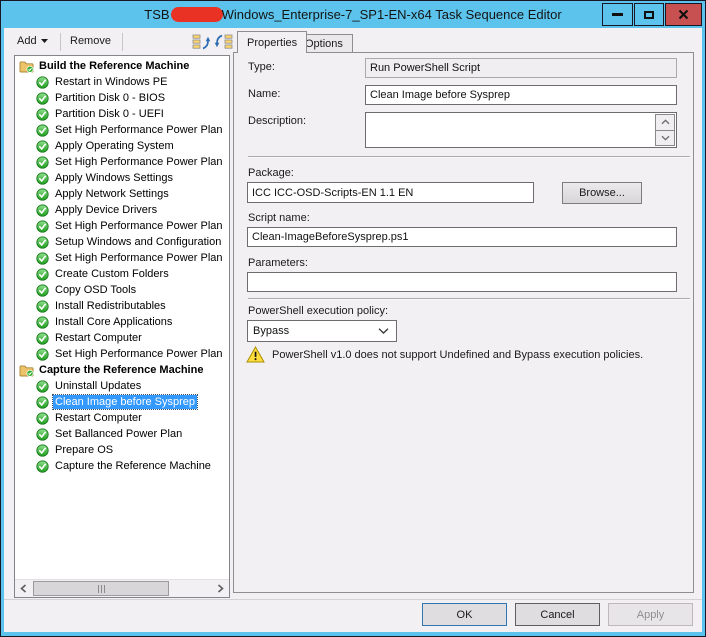 This screenshot has width=706, height=637. I want to click on tree-item-label: Restart Computer, so click(98, 418).